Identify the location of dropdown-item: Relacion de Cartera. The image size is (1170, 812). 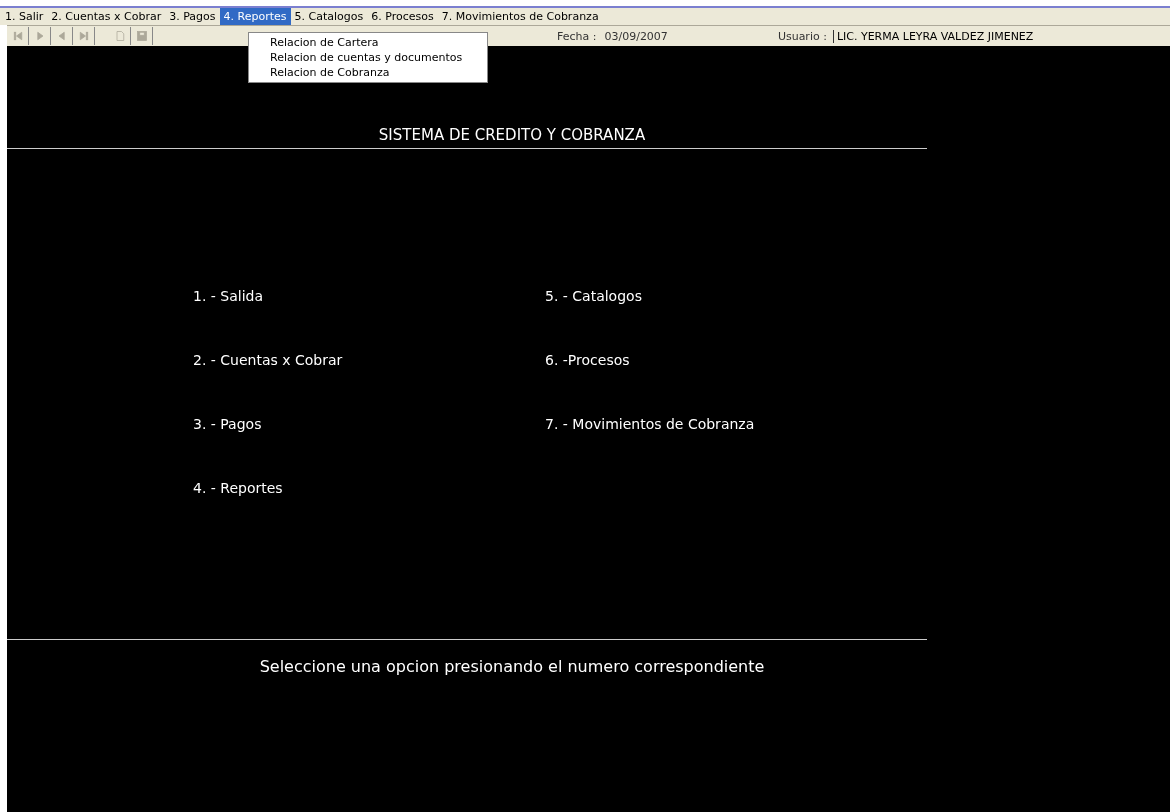
(368, 42).